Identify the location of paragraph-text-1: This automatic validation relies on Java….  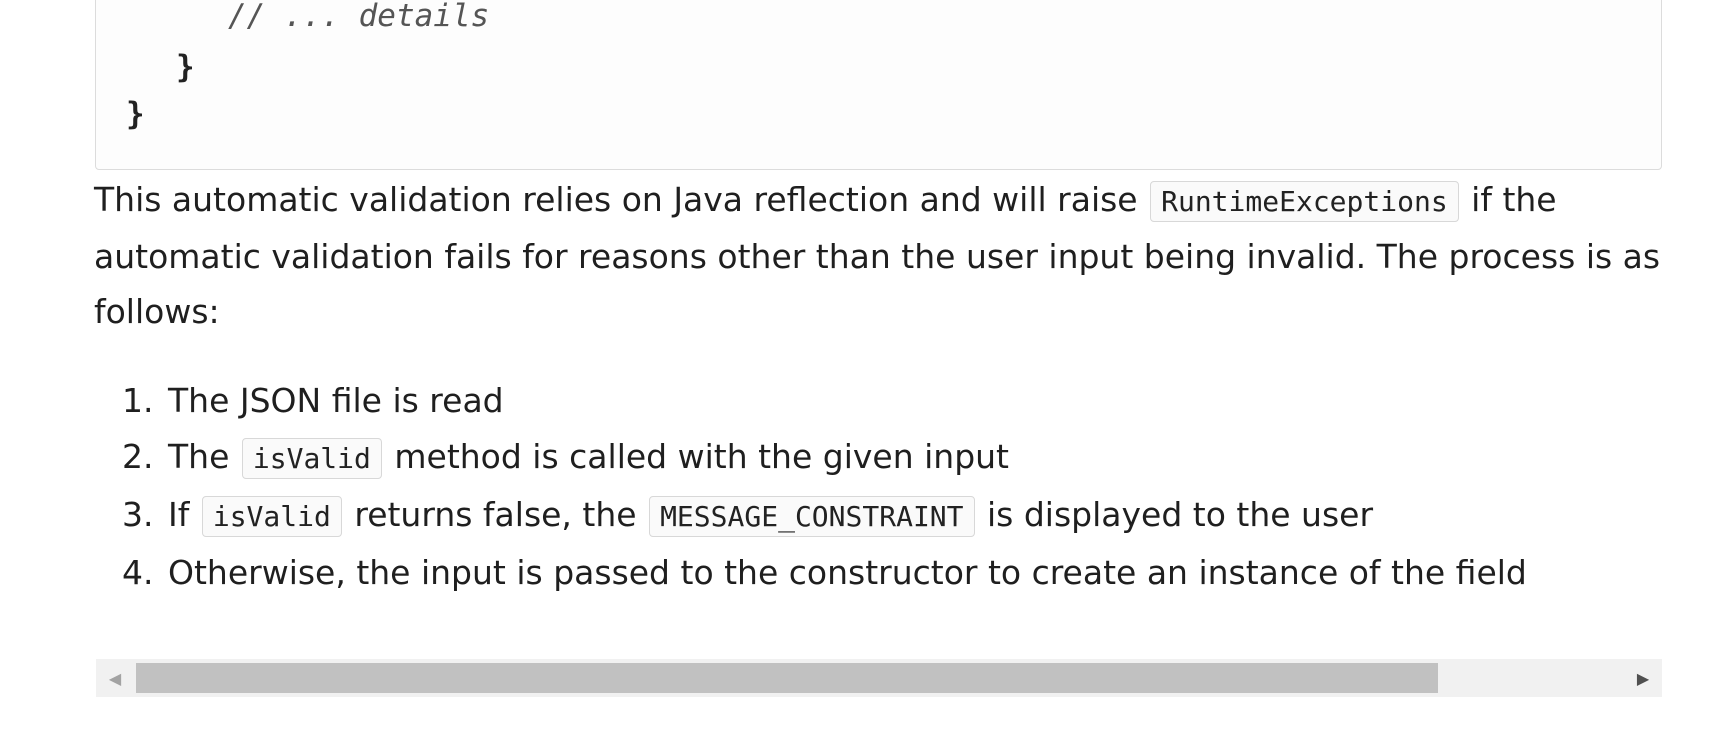
(621, 199).